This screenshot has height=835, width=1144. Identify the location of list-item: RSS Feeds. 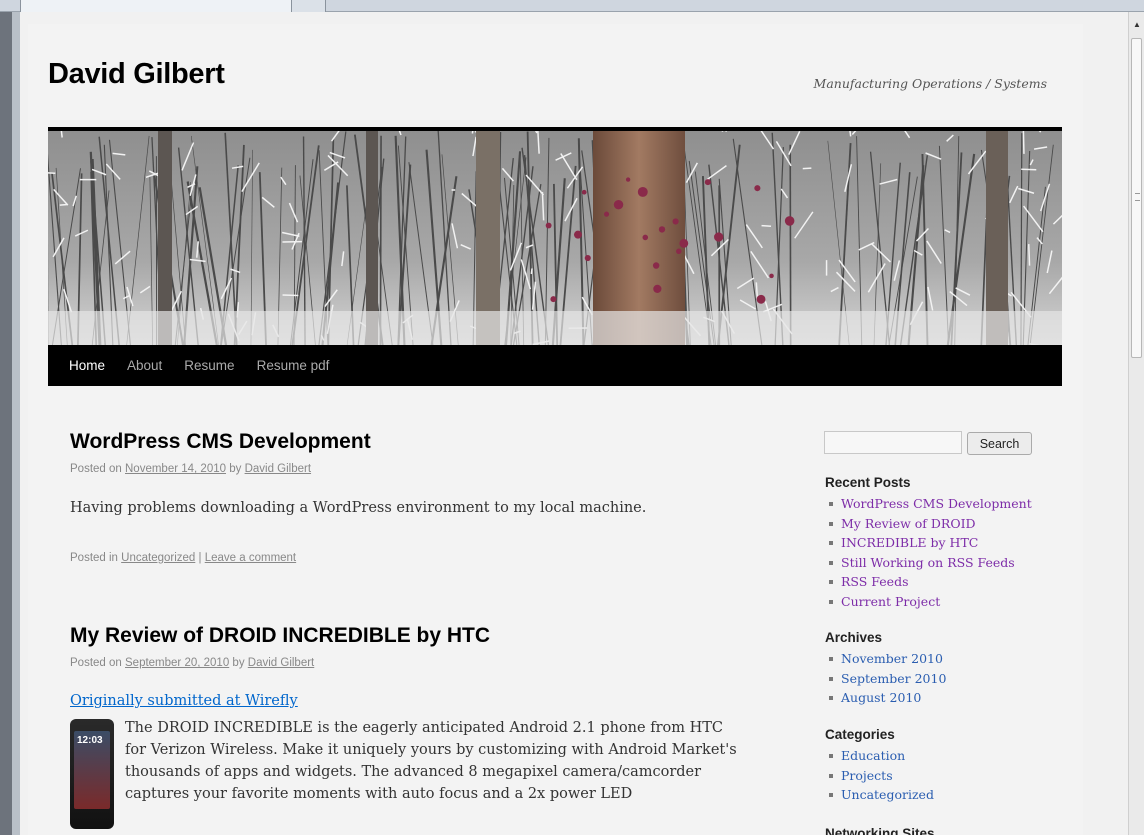
(928, 582).